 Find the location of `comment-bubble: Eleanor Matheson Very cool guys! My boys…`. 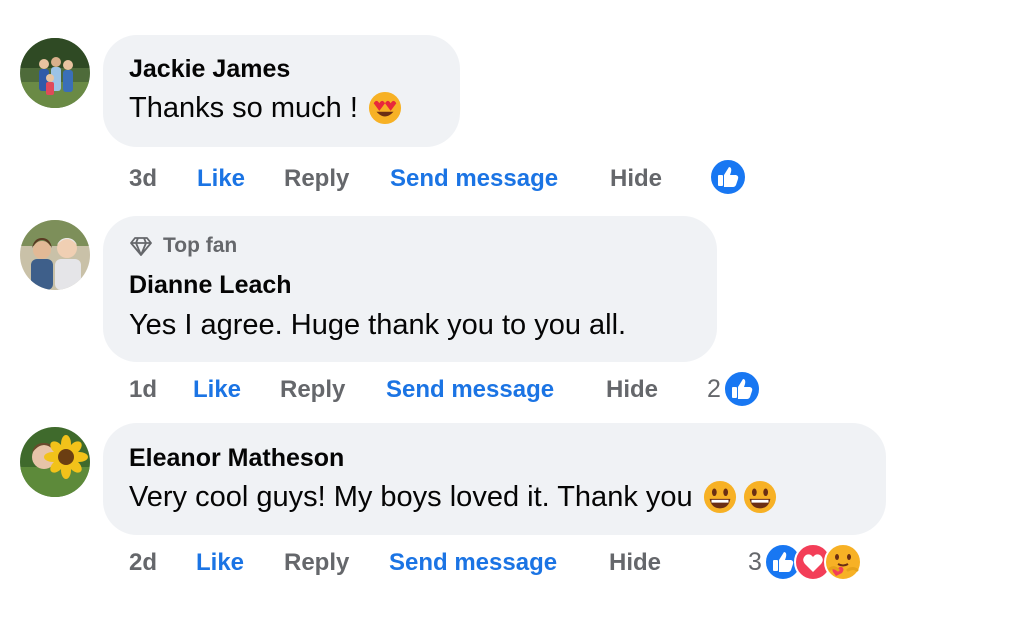

comment-bubble: Eleanor Matheson Very cool guys! My boys… is located at coordinates (494, 479).